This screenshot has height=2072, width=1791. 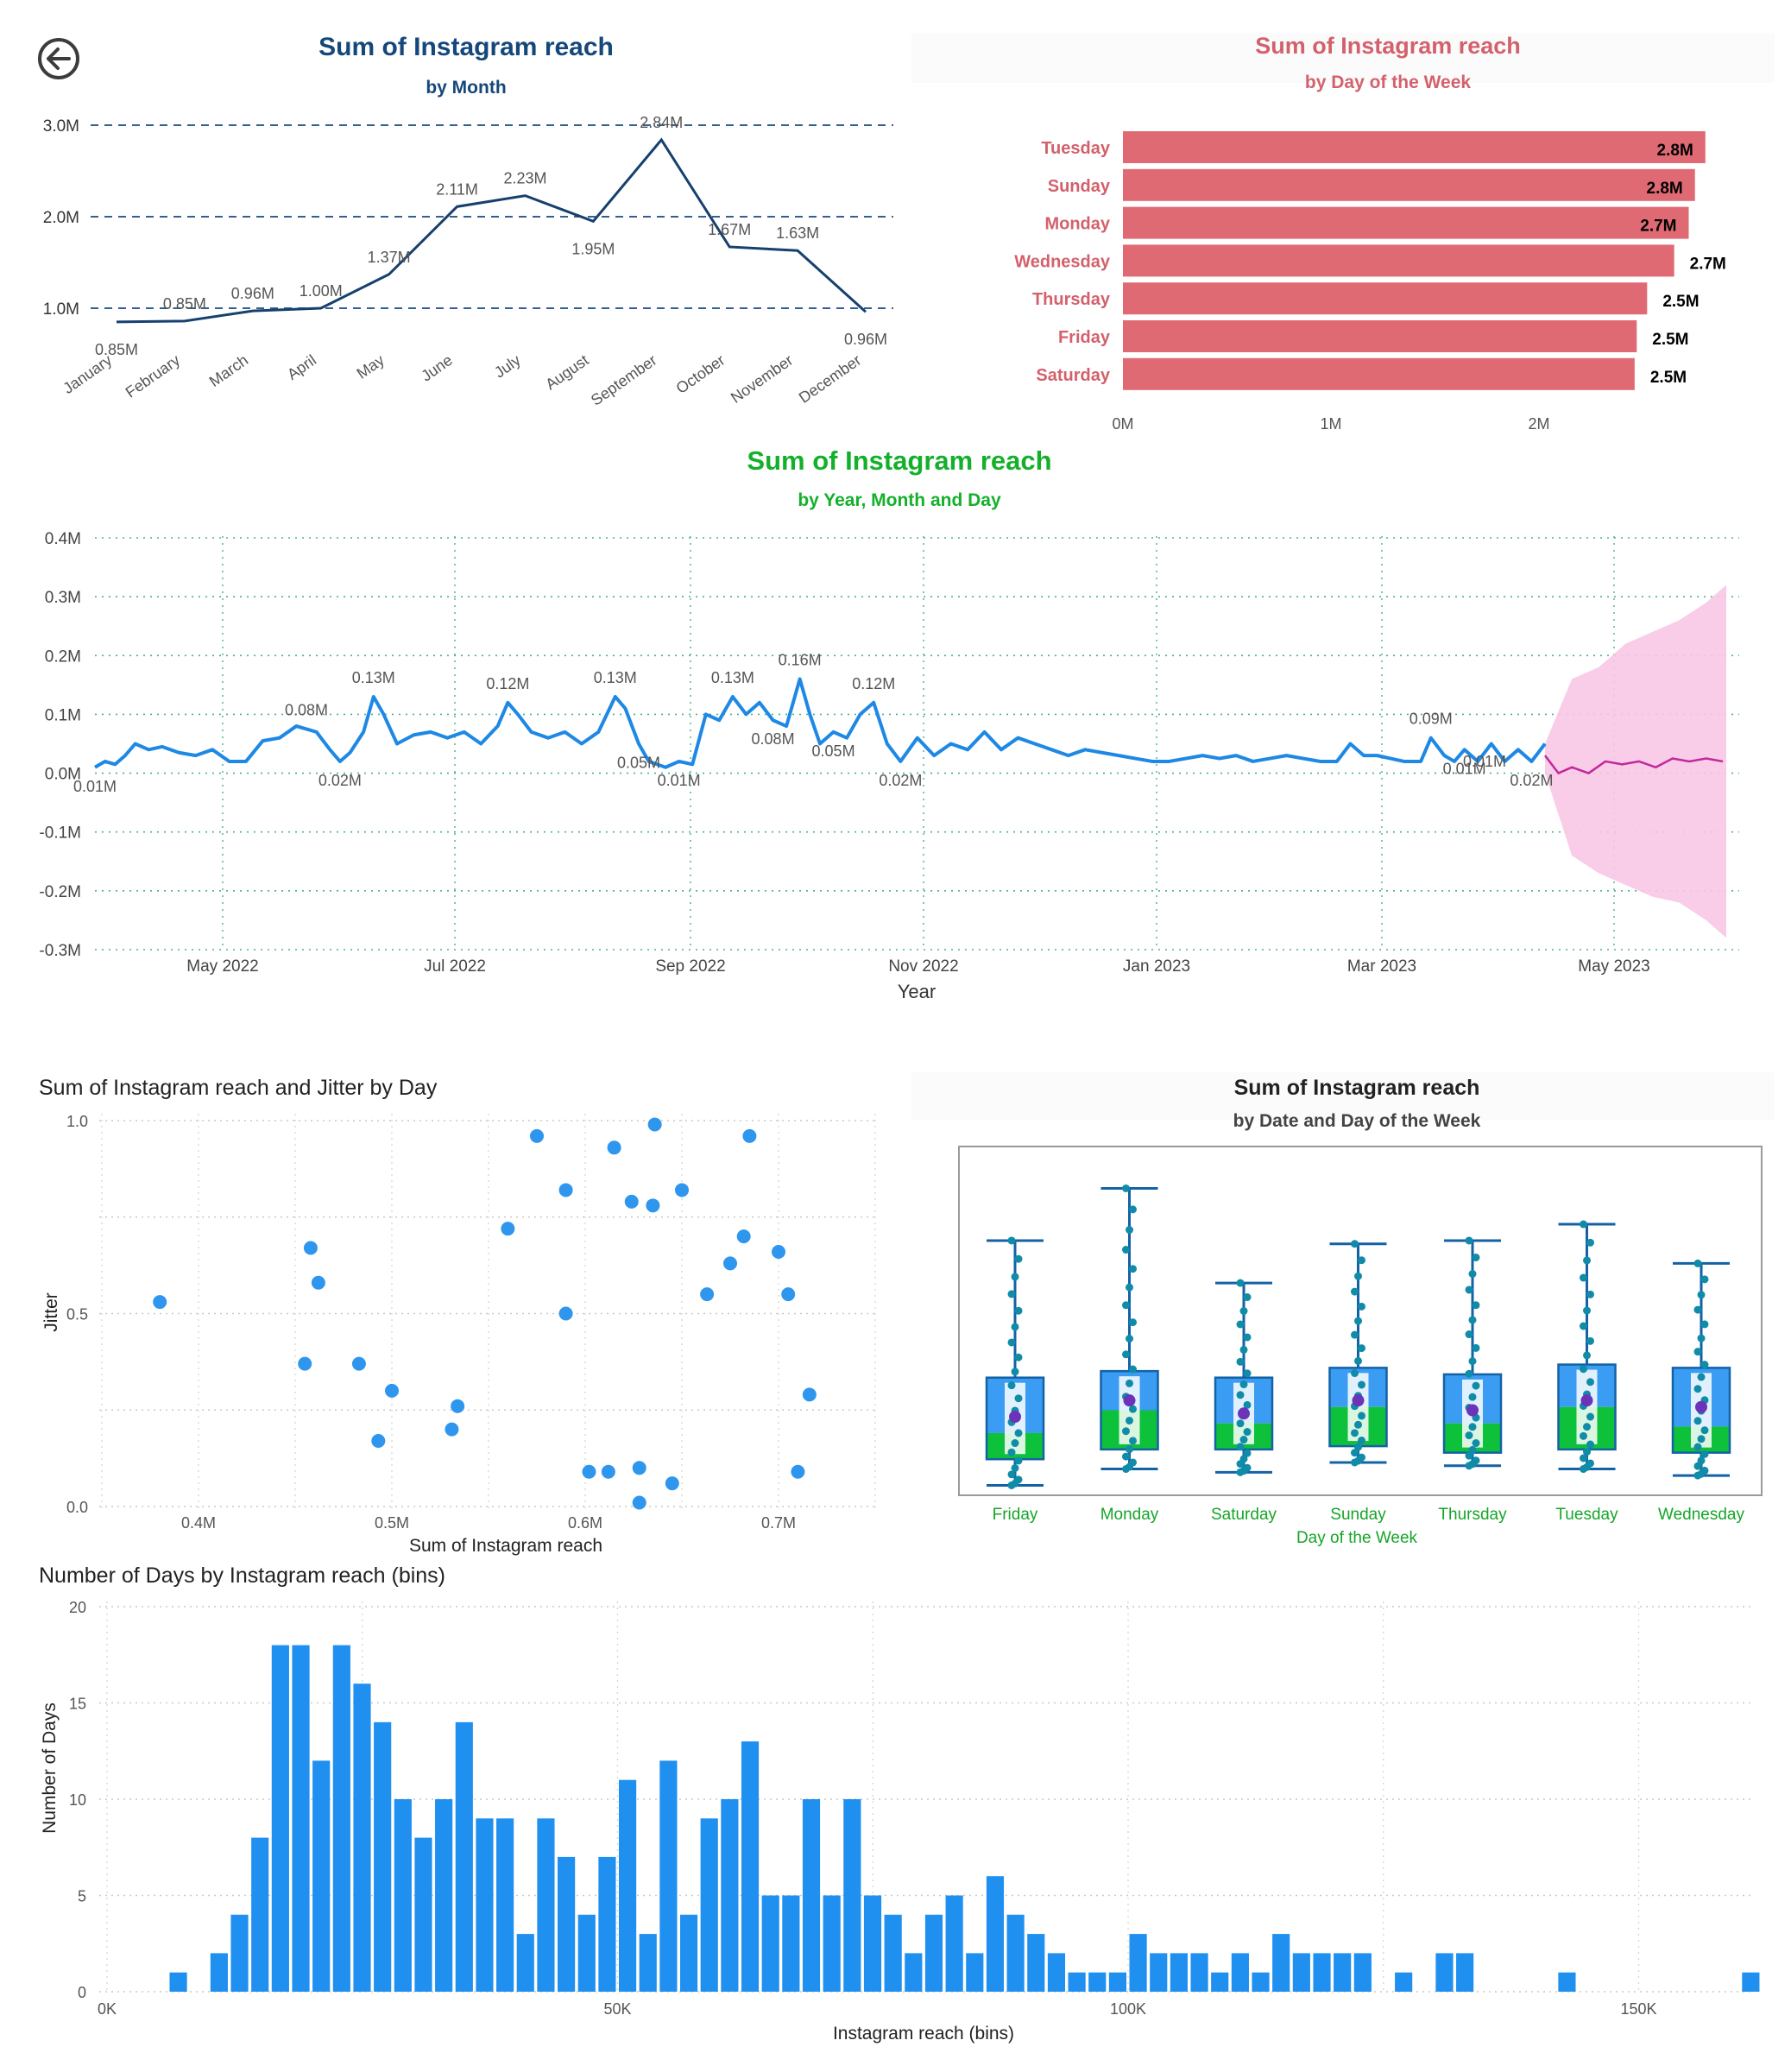 What do you see at coordinates (50, 1768) in the screenshot?
I see `histogram-y-axis-label: Number of Days` at bounding box center [50, 1768].